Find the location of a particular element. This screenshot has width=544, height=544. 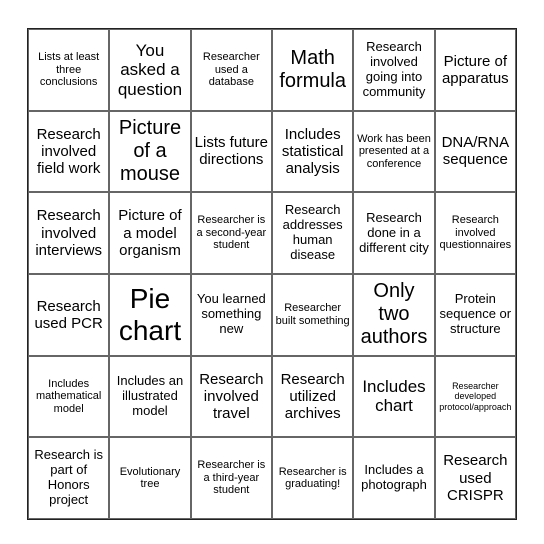

bingo-cell: You asked a question is located at coordinates (150, 70).